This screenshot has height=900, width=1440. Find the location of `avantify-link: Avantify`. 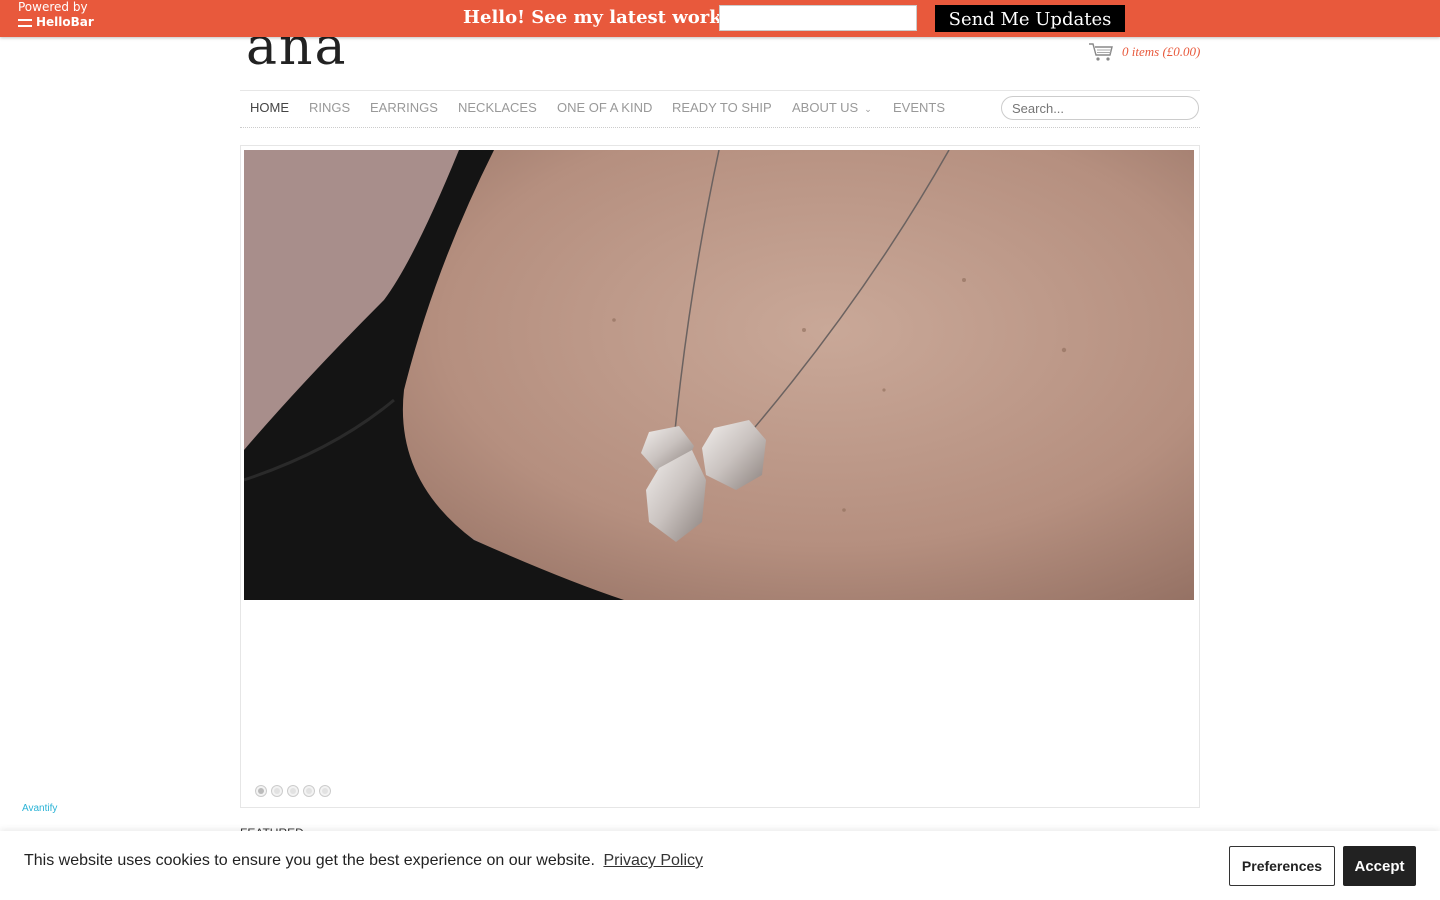

avantify-link: Avantify is located at coordinates (39, 808).